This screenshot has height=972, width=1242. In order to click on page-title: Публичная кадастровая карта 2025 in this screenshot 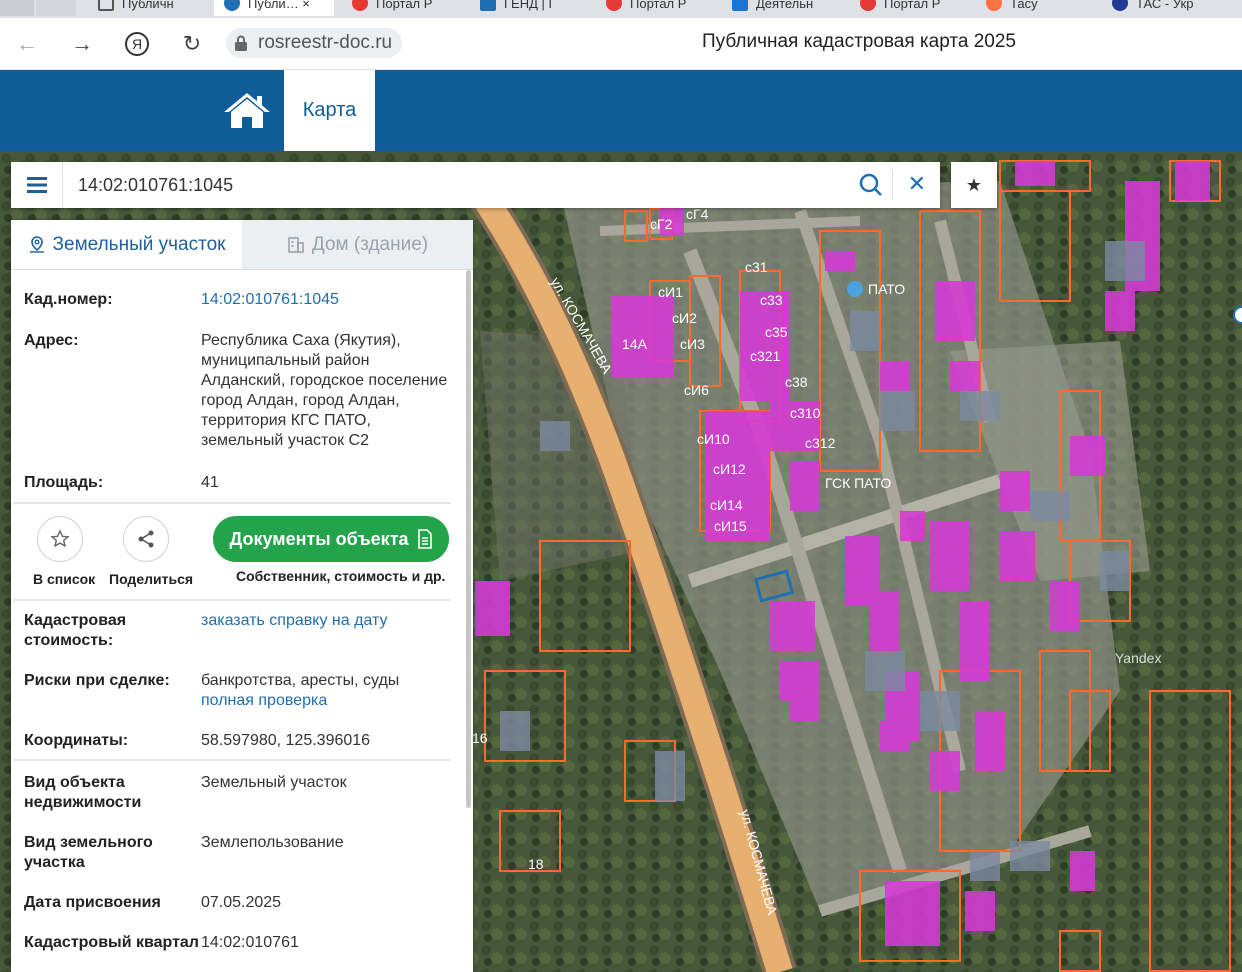, I will do `click(859, 41)`.